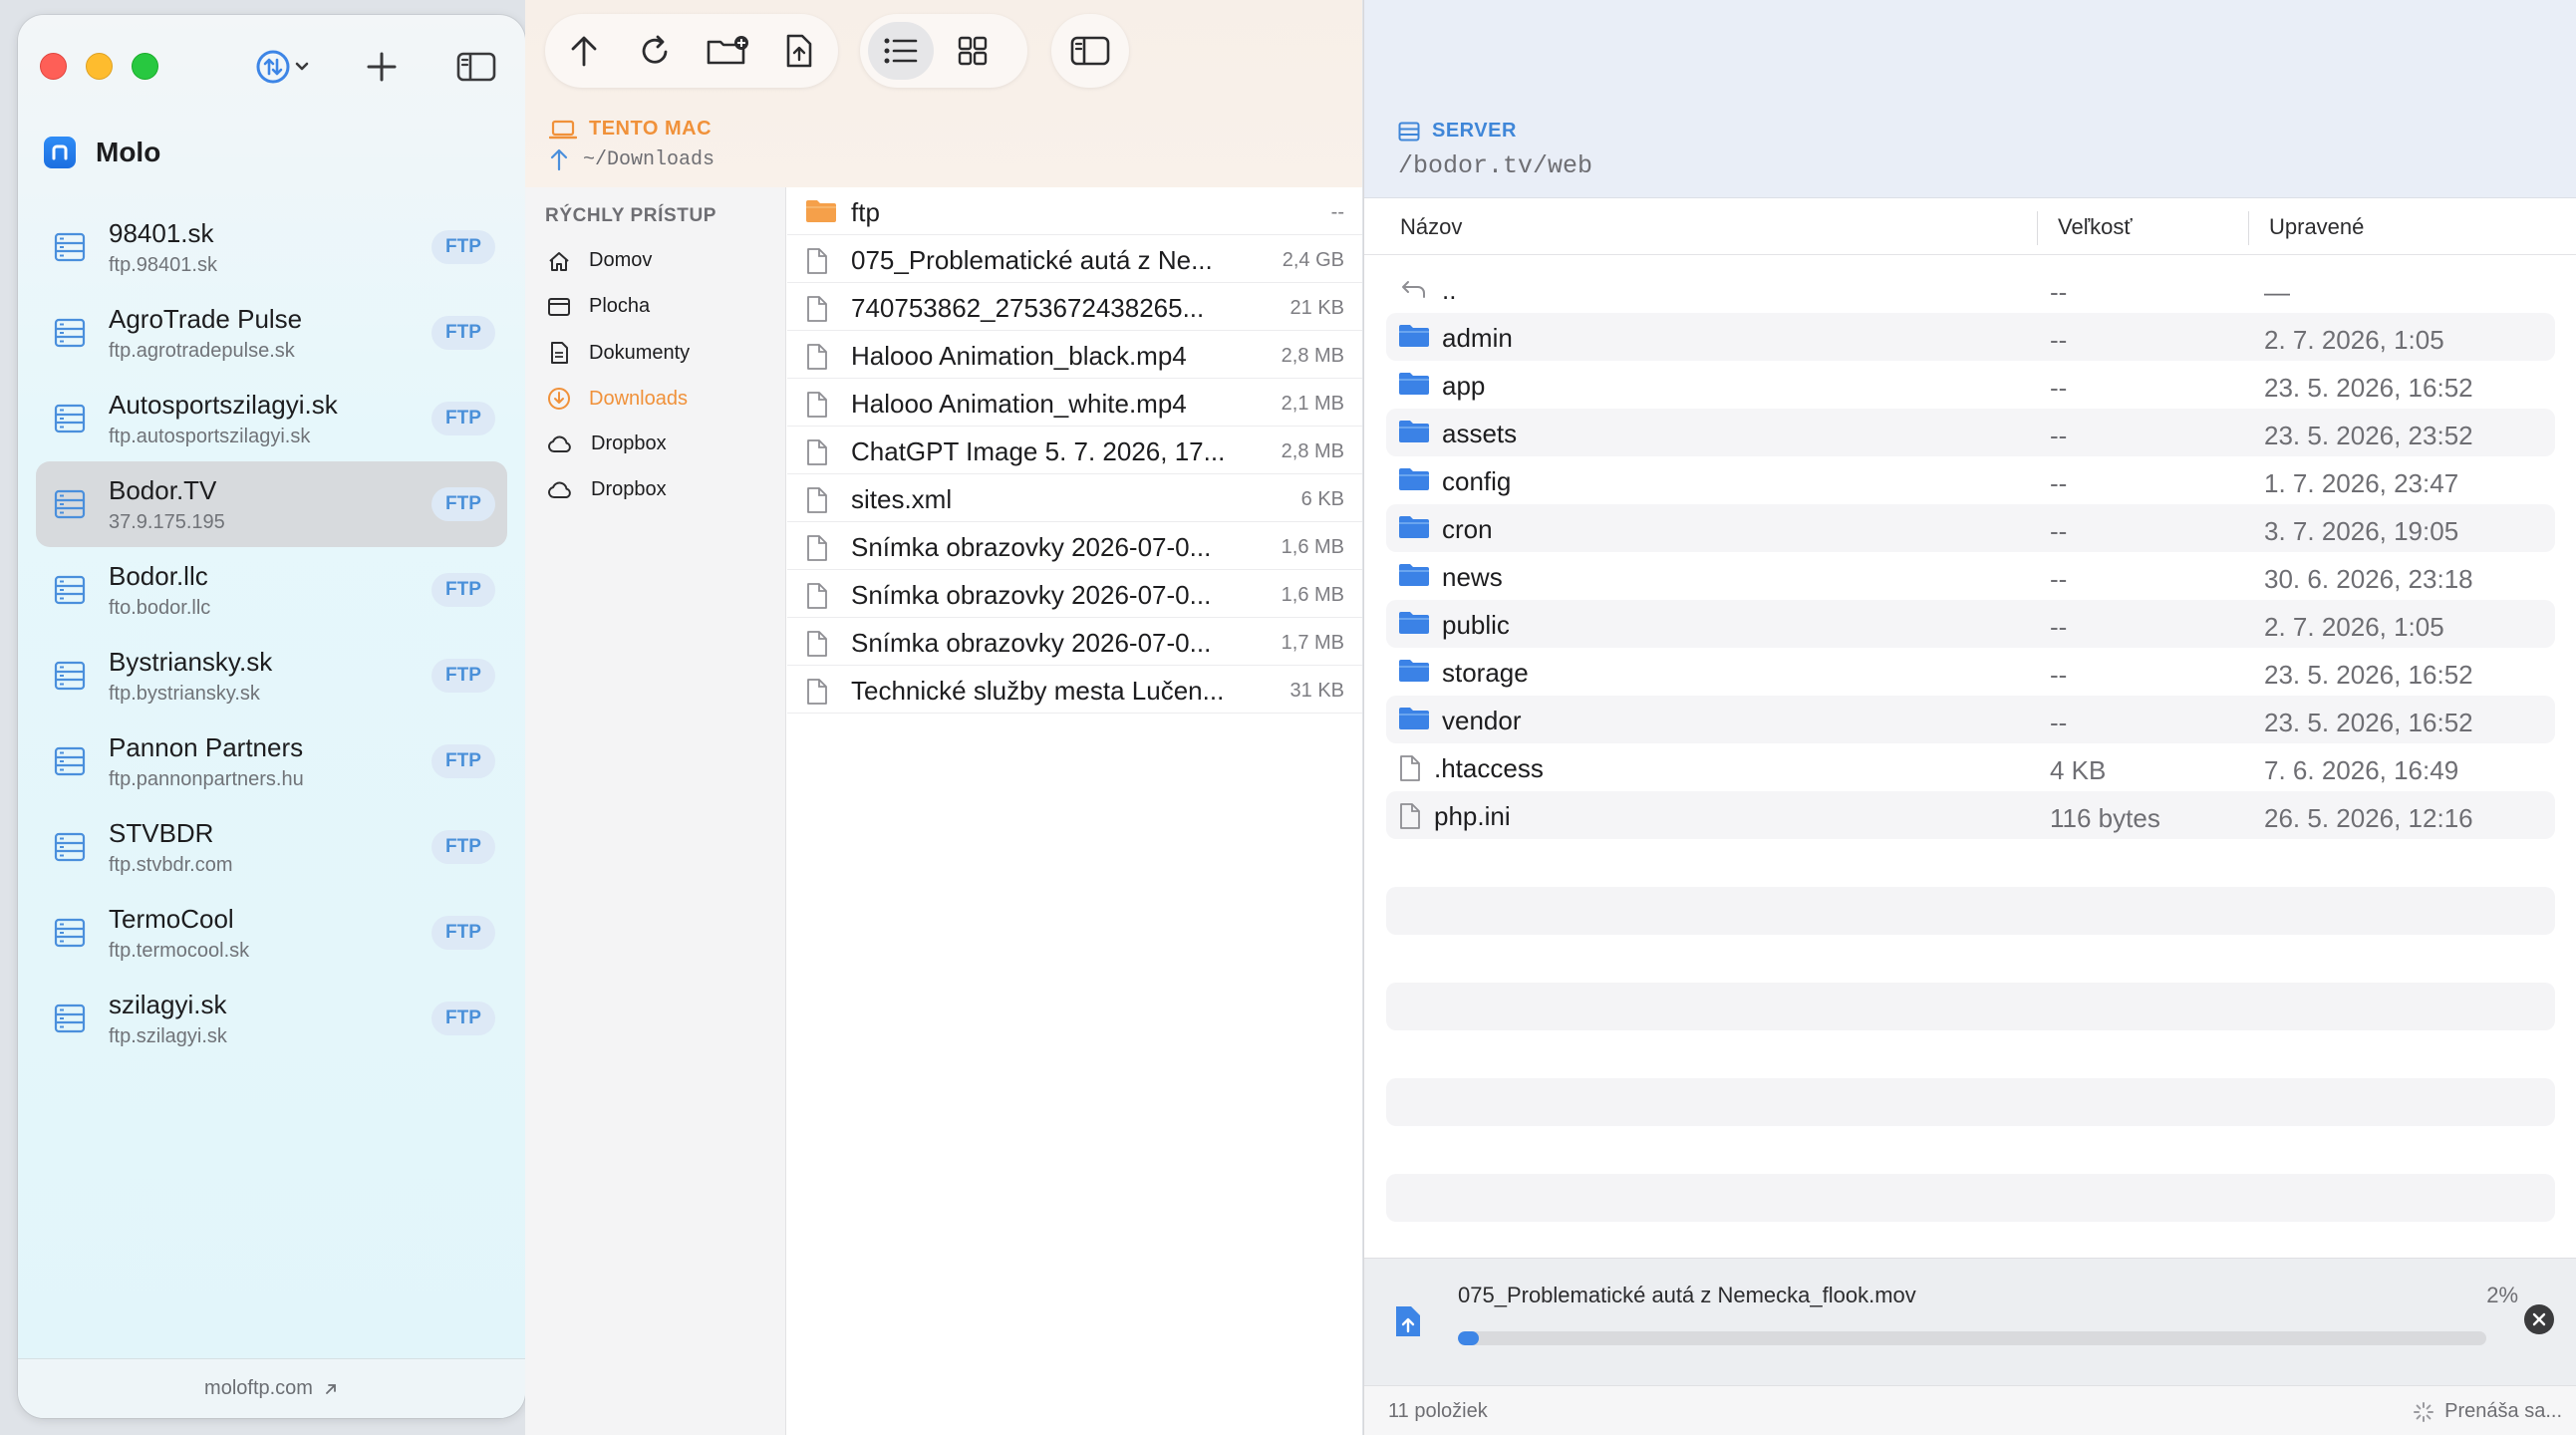 The width and height of the screenshot is (2576, 1435). I want to click on server-item-szilagyi: szilagyi.sk ftp.szilagyi.sk FTP, so click(271, 1018).